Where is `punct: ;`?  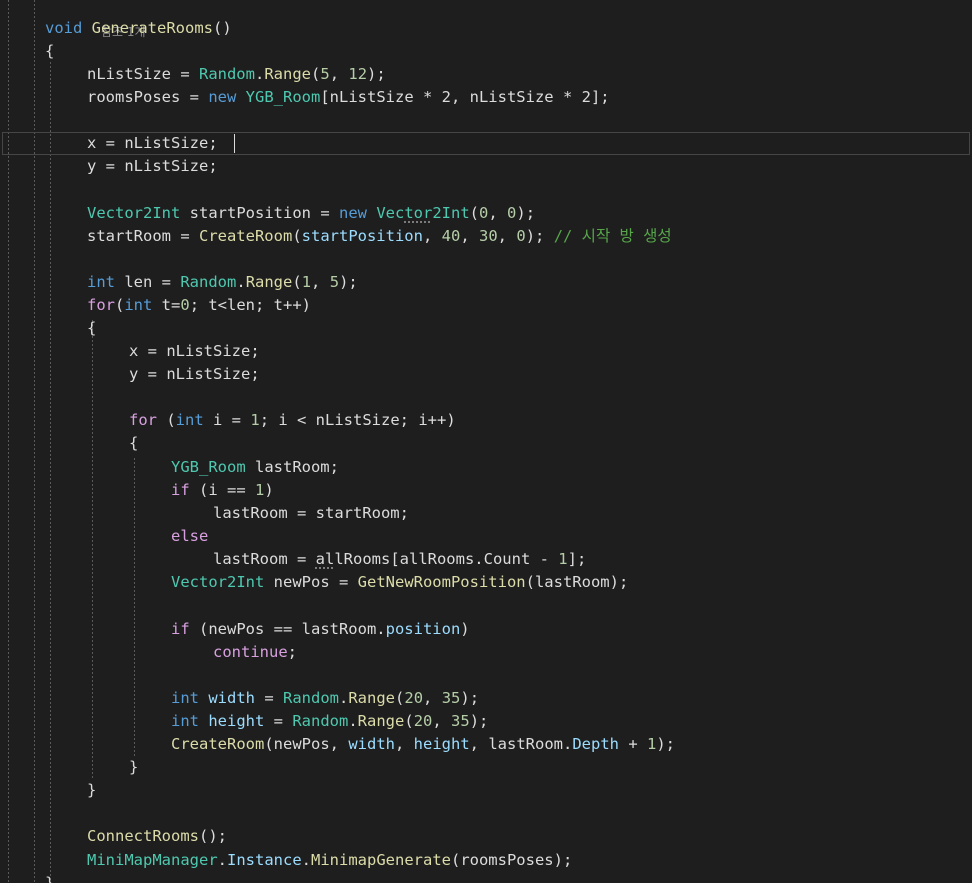
punct: ; is located at coordinates (292, 652).